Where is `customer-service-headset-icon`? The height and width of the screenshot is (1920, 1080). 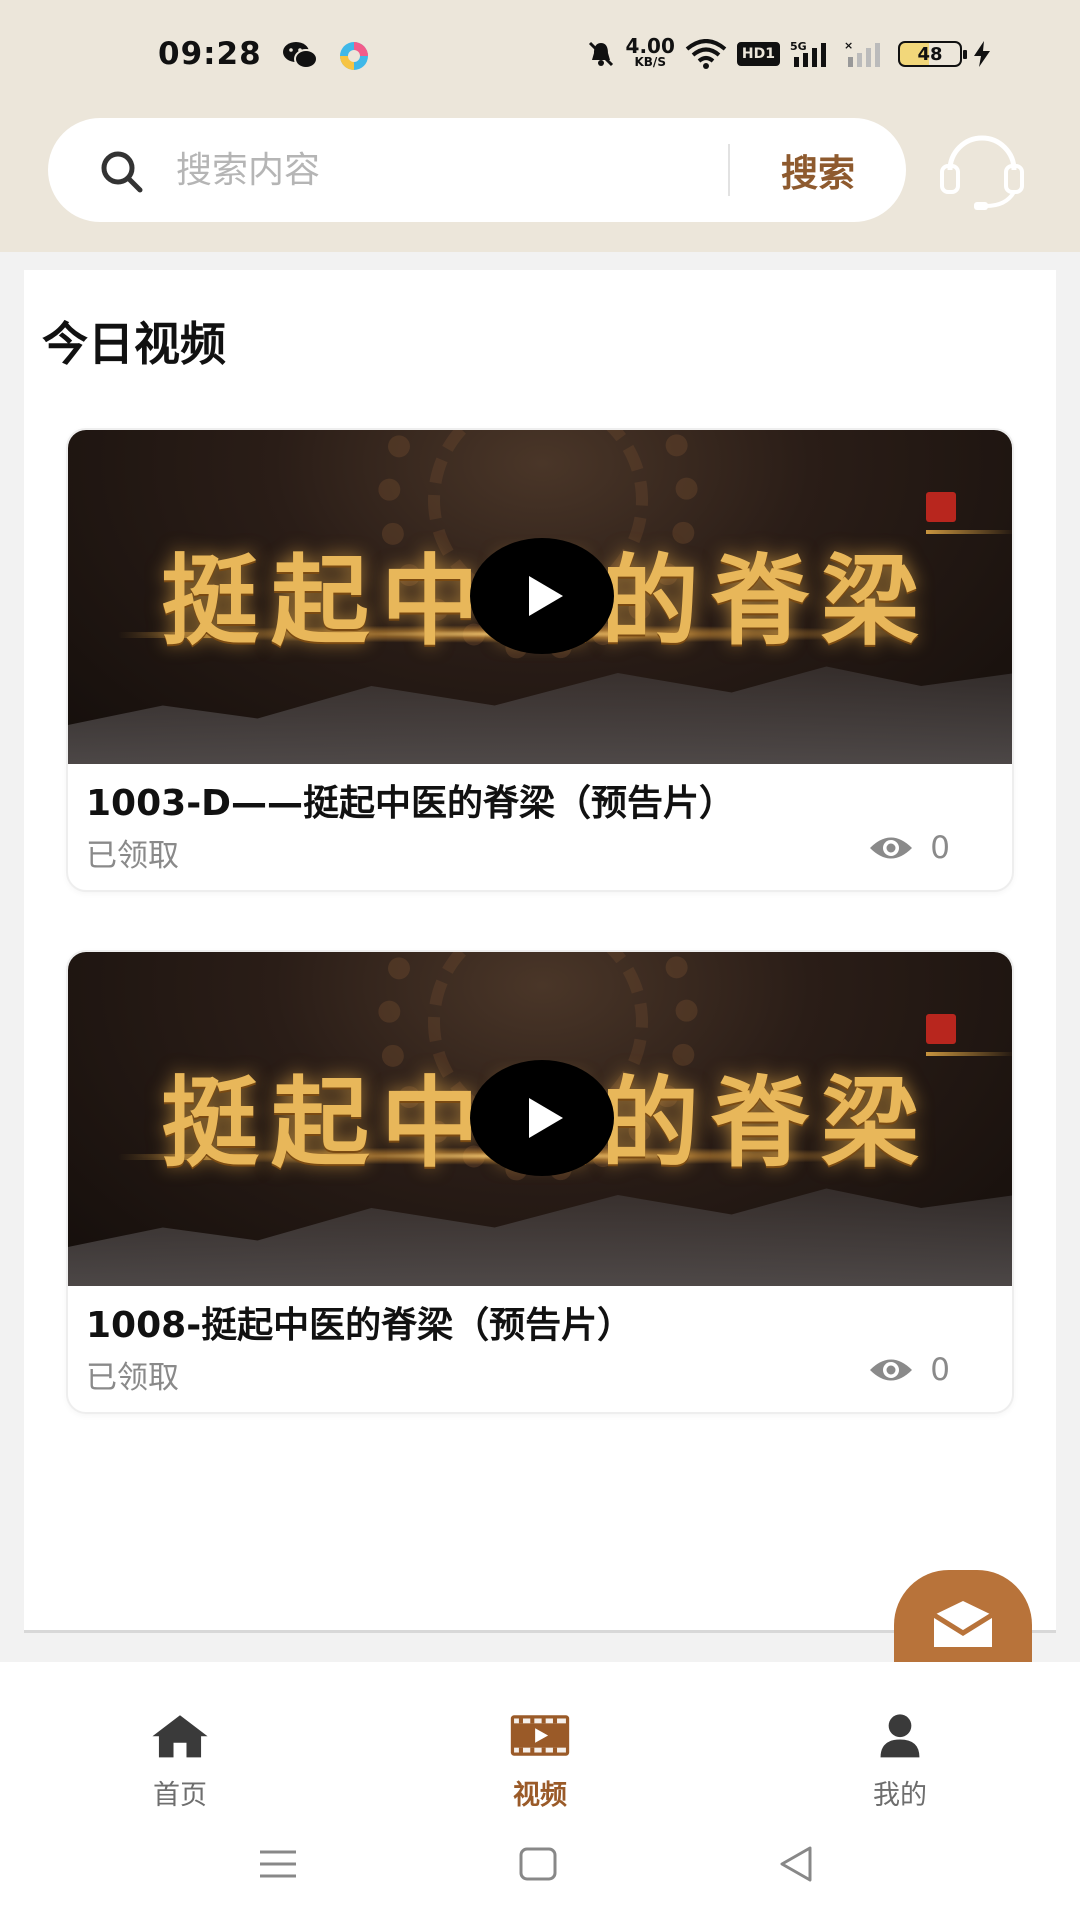 customer-service-headset-icon is located at coordinates (982, 168).